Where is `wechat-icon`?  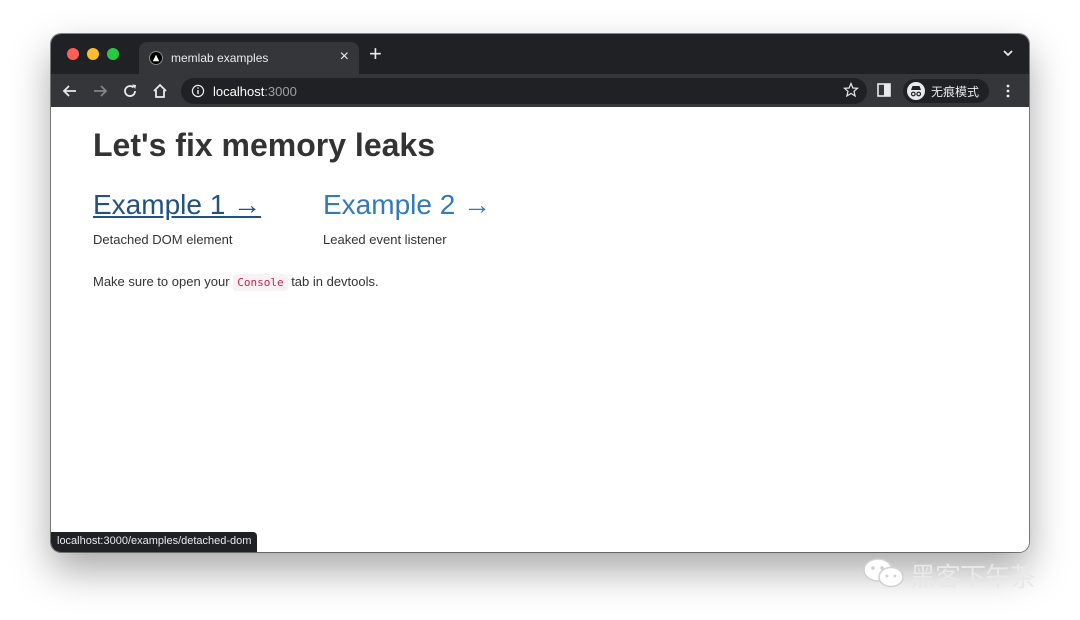 wechat-icon is located at coordinates (883, 573).